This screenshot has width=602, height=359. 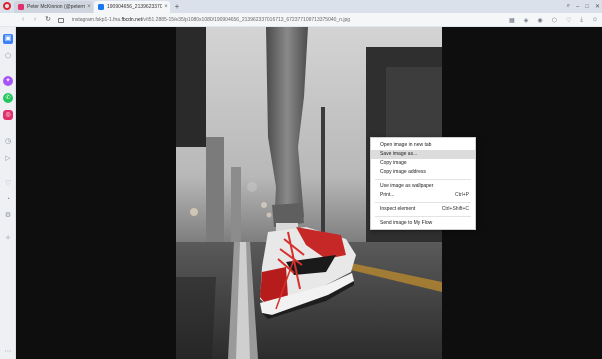 What do you see at coordinates (8, 352) in the screenshot?
I see `more-icon: ⋯` at bounding box center [8, 352].